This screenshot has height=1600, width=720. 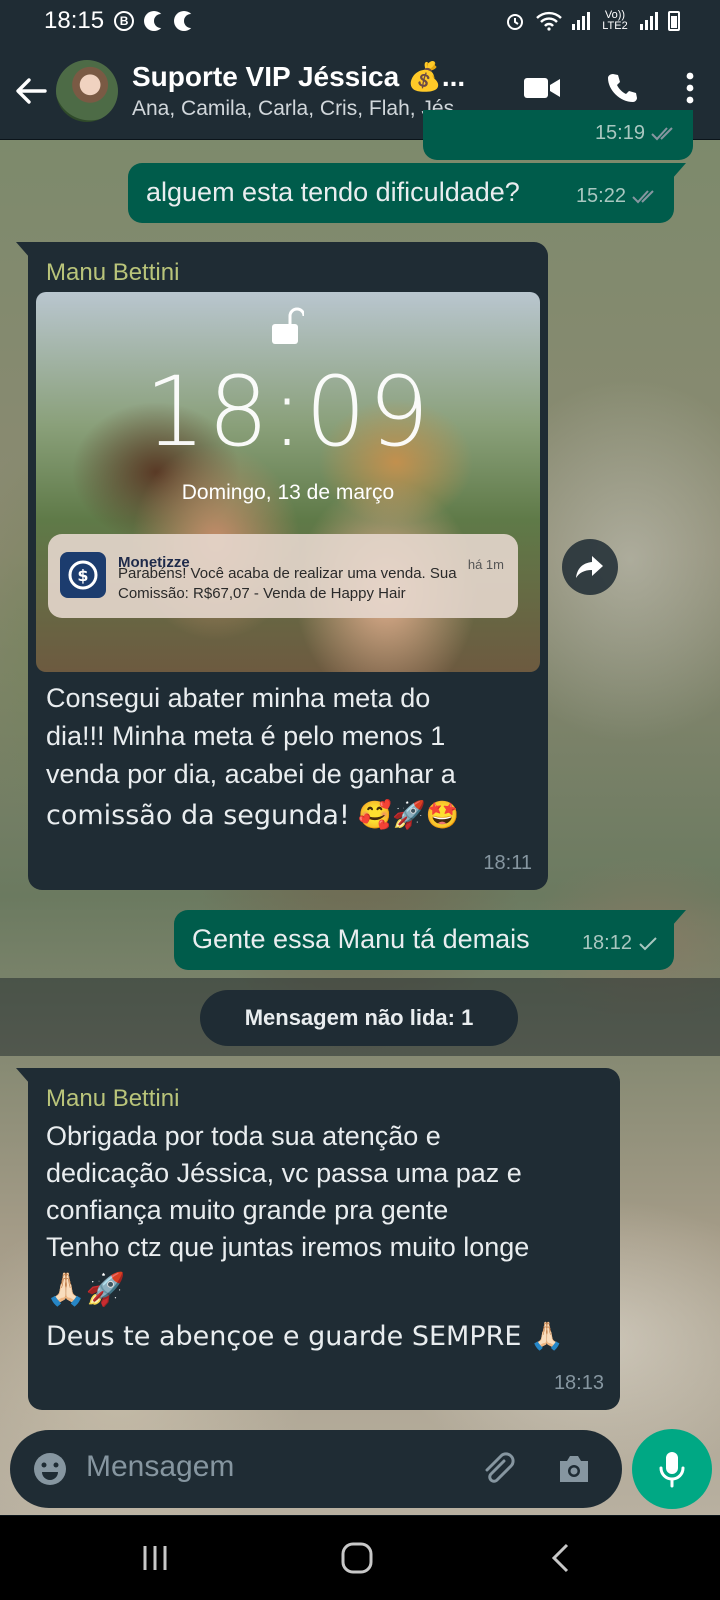 What do you see at coordinates (507, 863) in the screenshot?
I see `message-time: 18:11` at bounding box center [507, 863].